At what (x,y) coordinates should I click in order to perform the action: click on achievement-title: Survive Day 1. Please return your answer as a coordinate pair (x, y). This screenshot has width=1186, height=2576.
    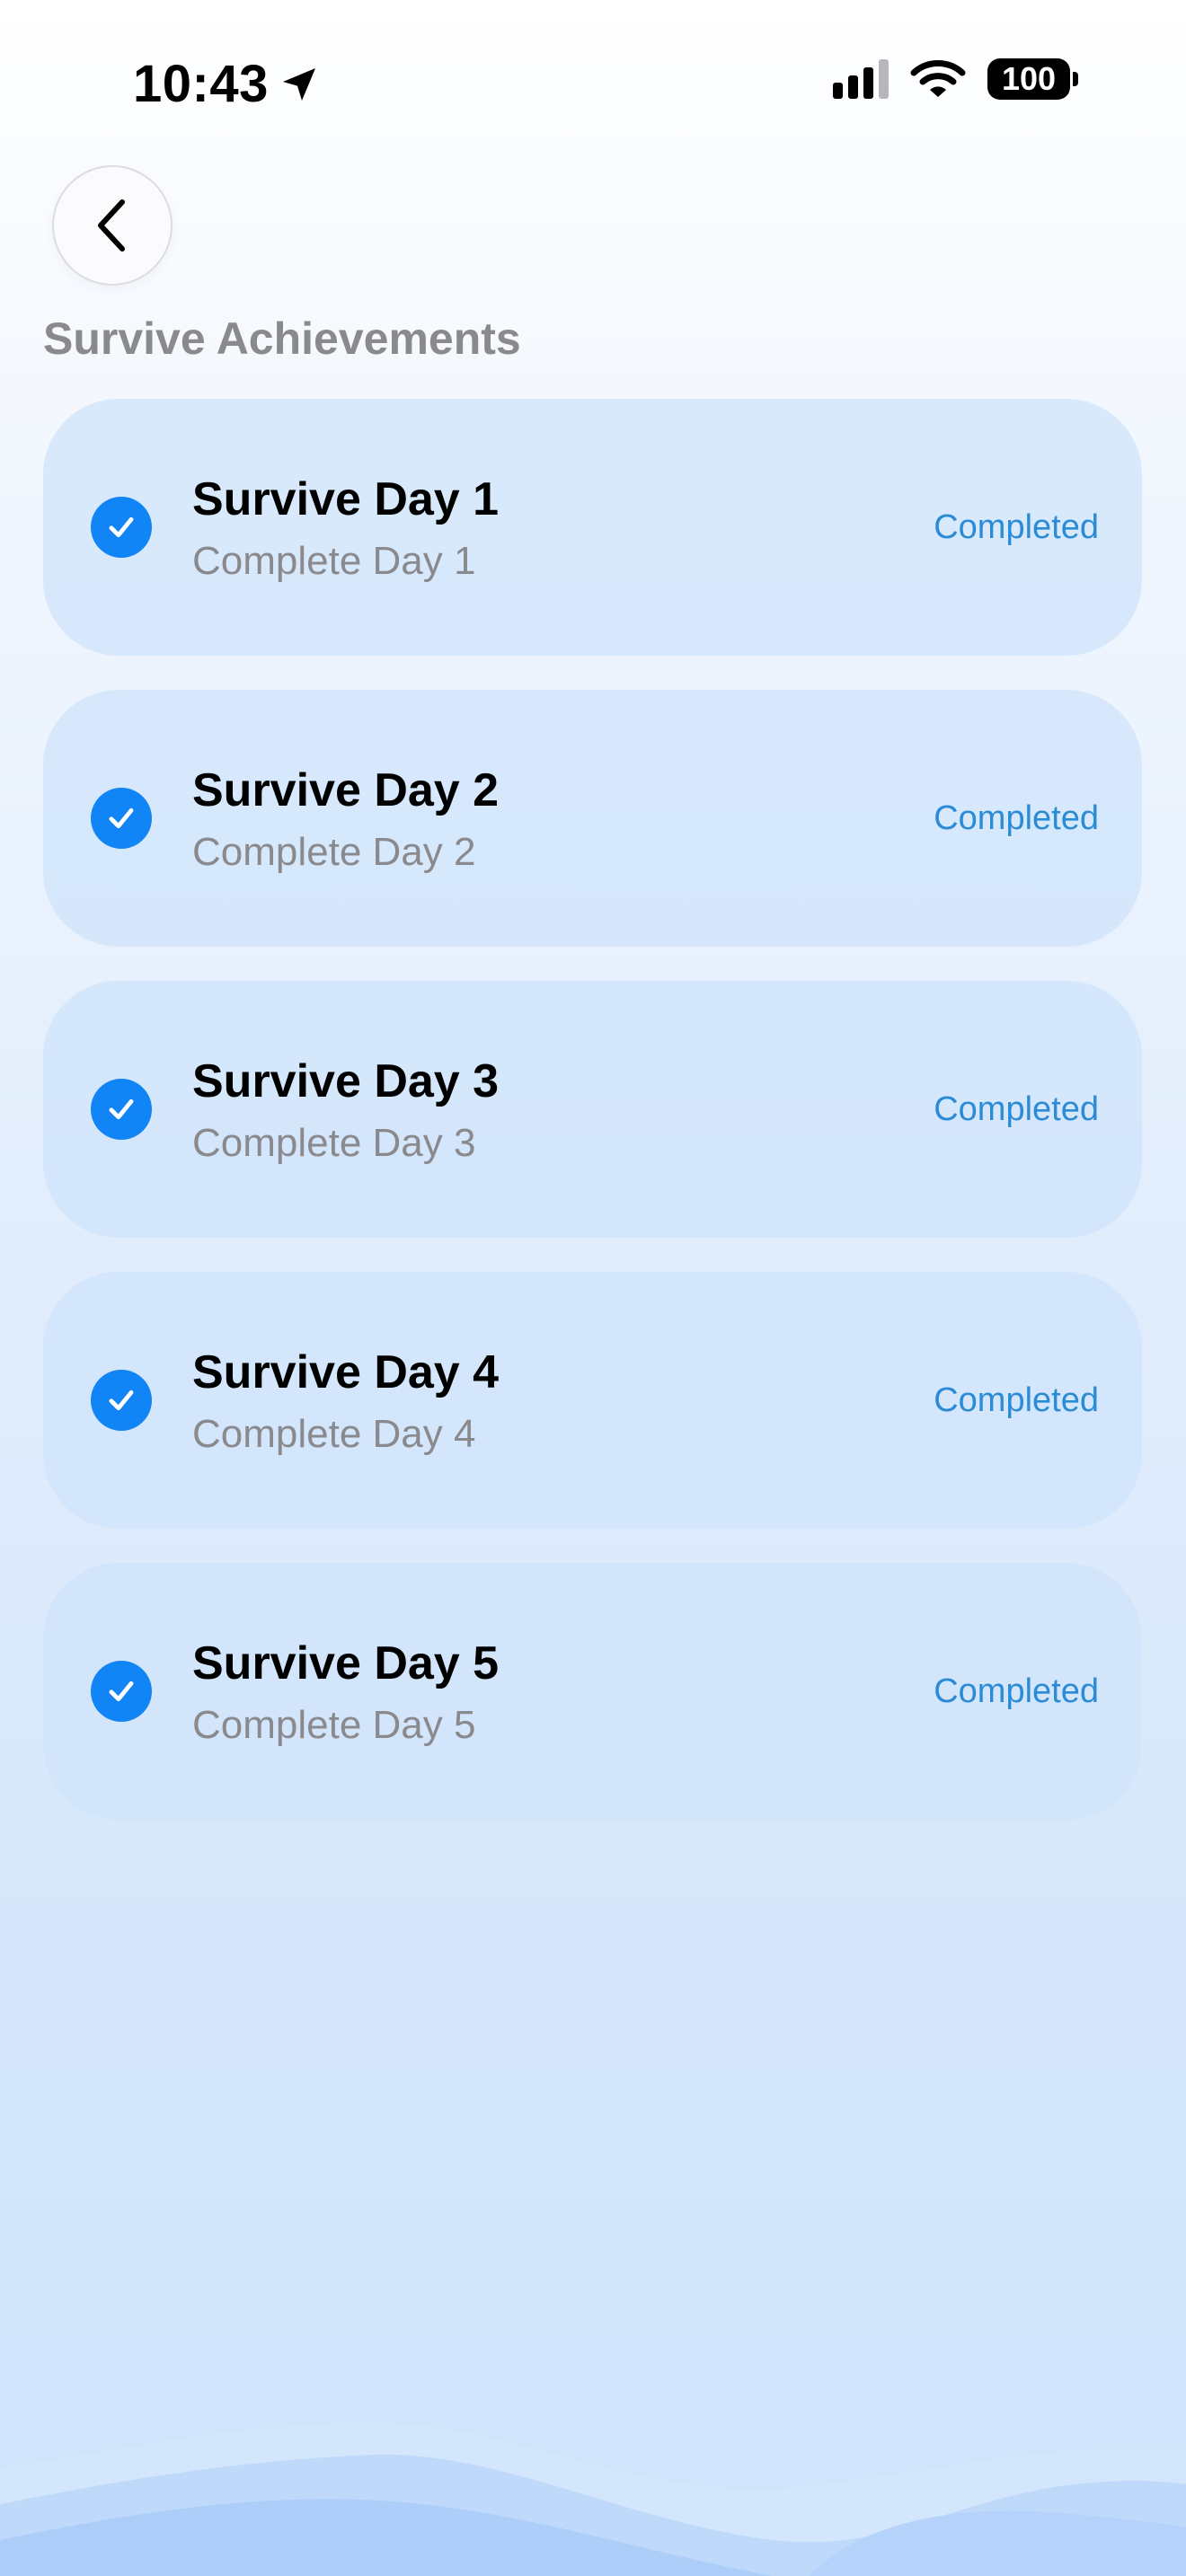
    Looking at the image, I should click on (346, 499).